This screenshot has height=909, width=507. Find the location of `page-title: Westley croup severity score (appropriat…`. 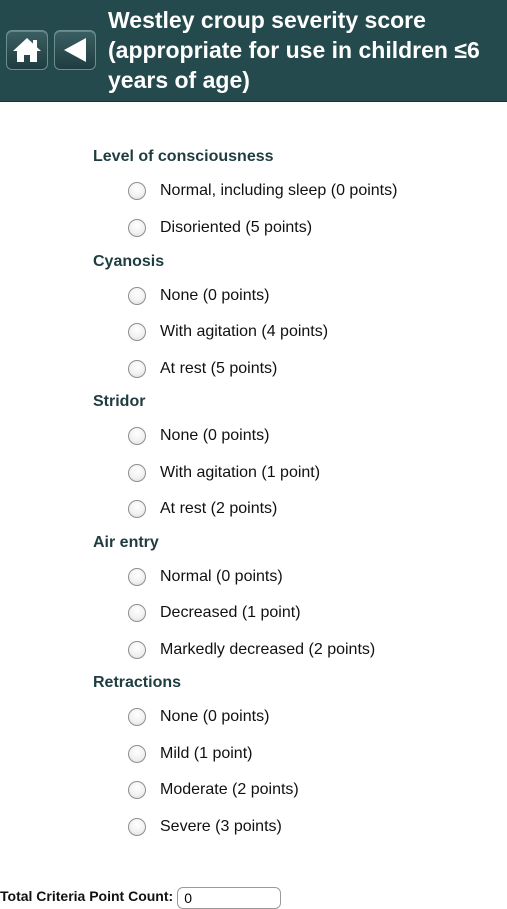

page-title: Westley croup severity score (appropriat… is located at coordinates (294, 50).